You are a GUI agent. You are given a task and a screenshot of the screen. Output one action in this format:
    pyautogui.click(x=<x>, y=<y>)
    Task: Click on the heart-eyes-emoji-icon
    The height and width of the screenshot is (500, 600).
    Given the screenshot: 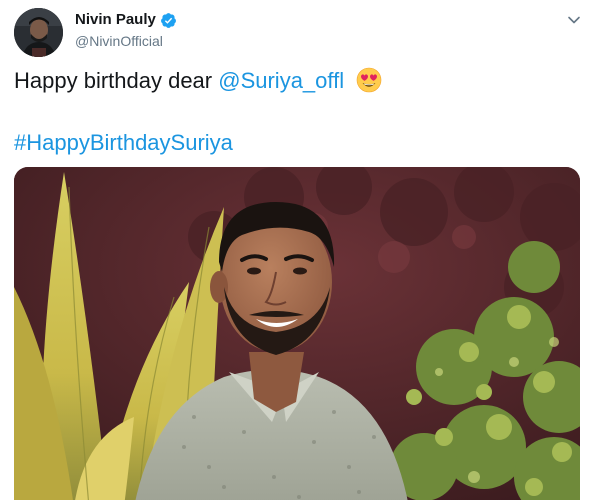 What is the action you would take?
    pyautogui.click(x=369, y=80)
    